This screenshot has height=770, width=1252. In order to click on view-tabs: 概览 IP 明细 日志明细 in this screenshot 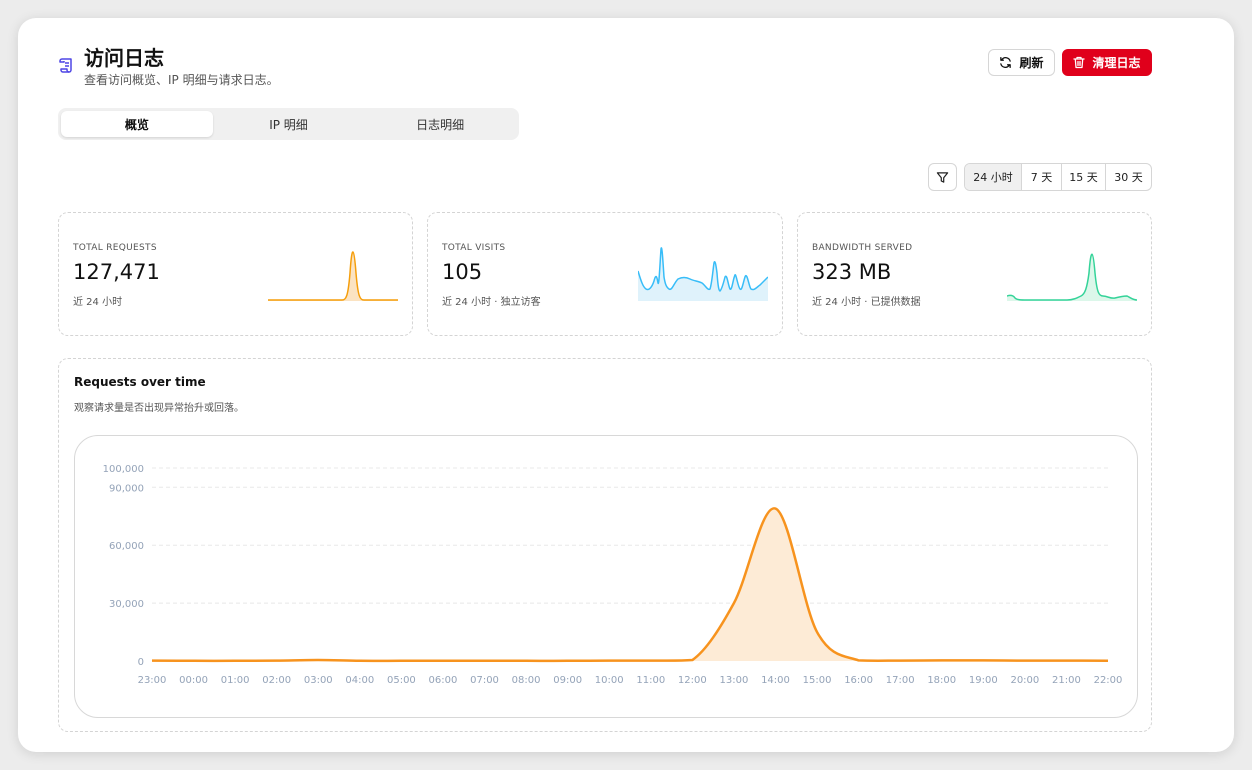, I will do `click(288, 124)`.